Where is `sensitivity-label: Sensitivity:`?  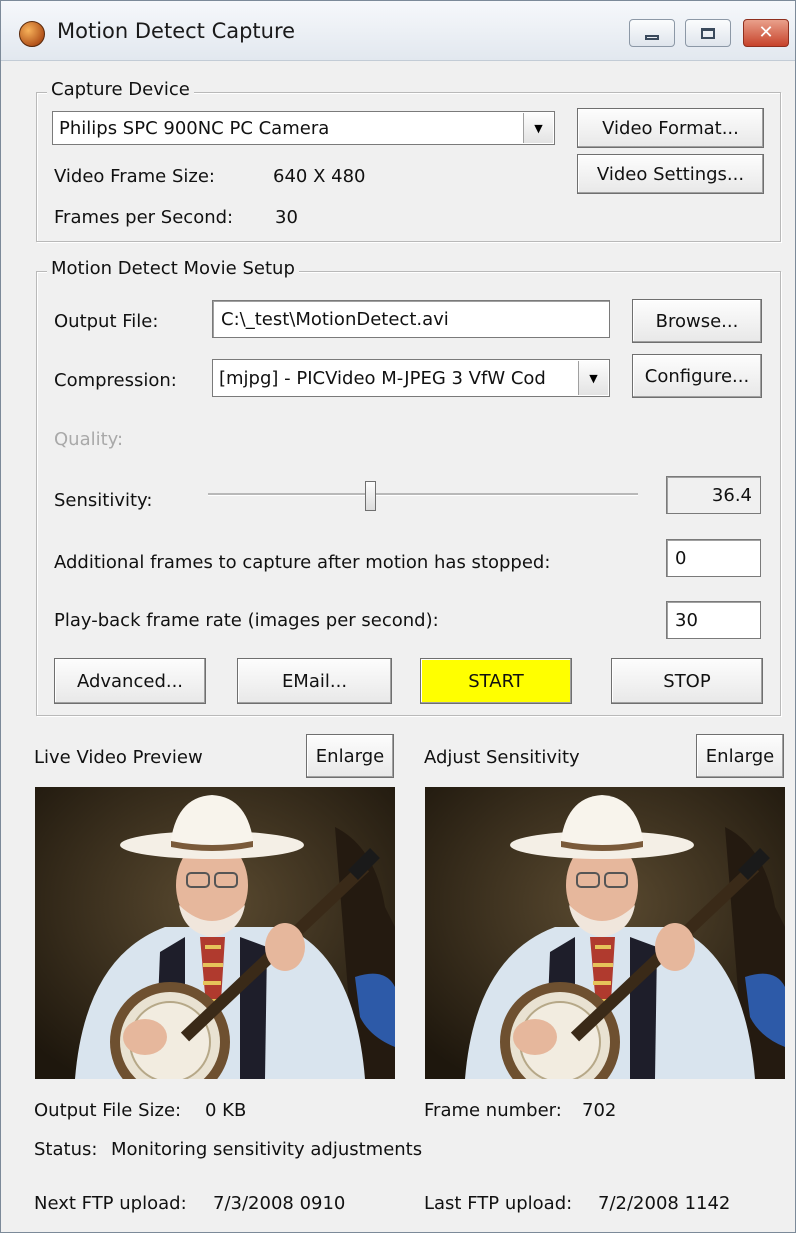 sensitivity-label: Sensitivity: is located at coordinates (103, 500).